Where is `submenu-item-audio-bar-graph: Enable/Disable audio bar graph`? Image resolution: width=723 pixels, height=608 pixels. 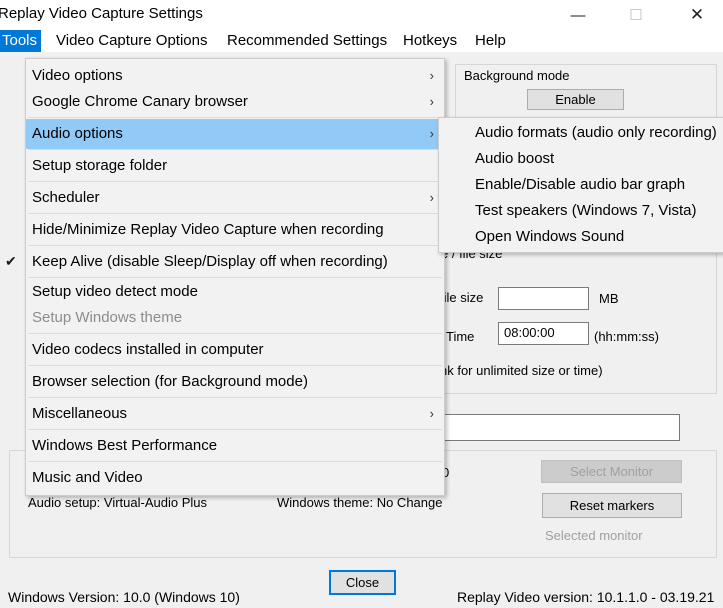
submenu-item-audio-bar-graph: Enable/Disable audio bar graph is located at coordinates (581, 185).